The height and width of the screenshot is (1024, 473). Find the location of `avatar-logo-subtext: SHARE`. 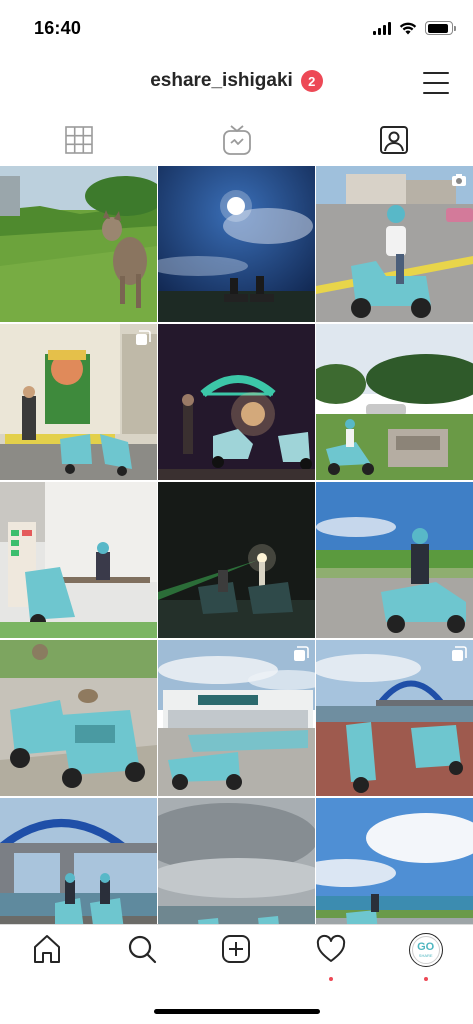

avatar-logo-subtext: SHARE is located at coordinates (425, 955).